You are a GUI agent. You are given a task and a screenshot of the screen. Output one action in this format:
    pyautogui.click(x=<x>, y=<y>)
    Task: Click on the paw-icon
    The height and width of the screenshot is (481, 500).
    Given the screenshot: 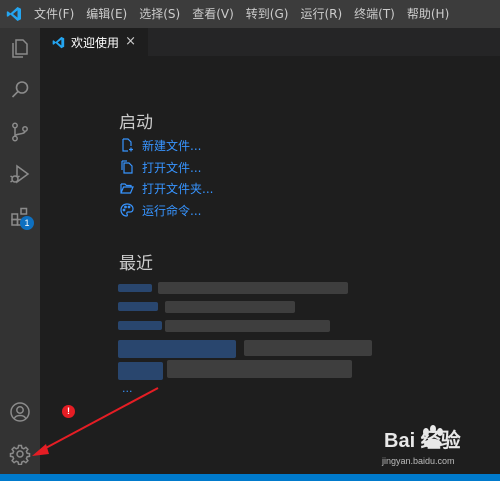 What is the action you would take?
    pyautogui.click(x=433, y=436)
    